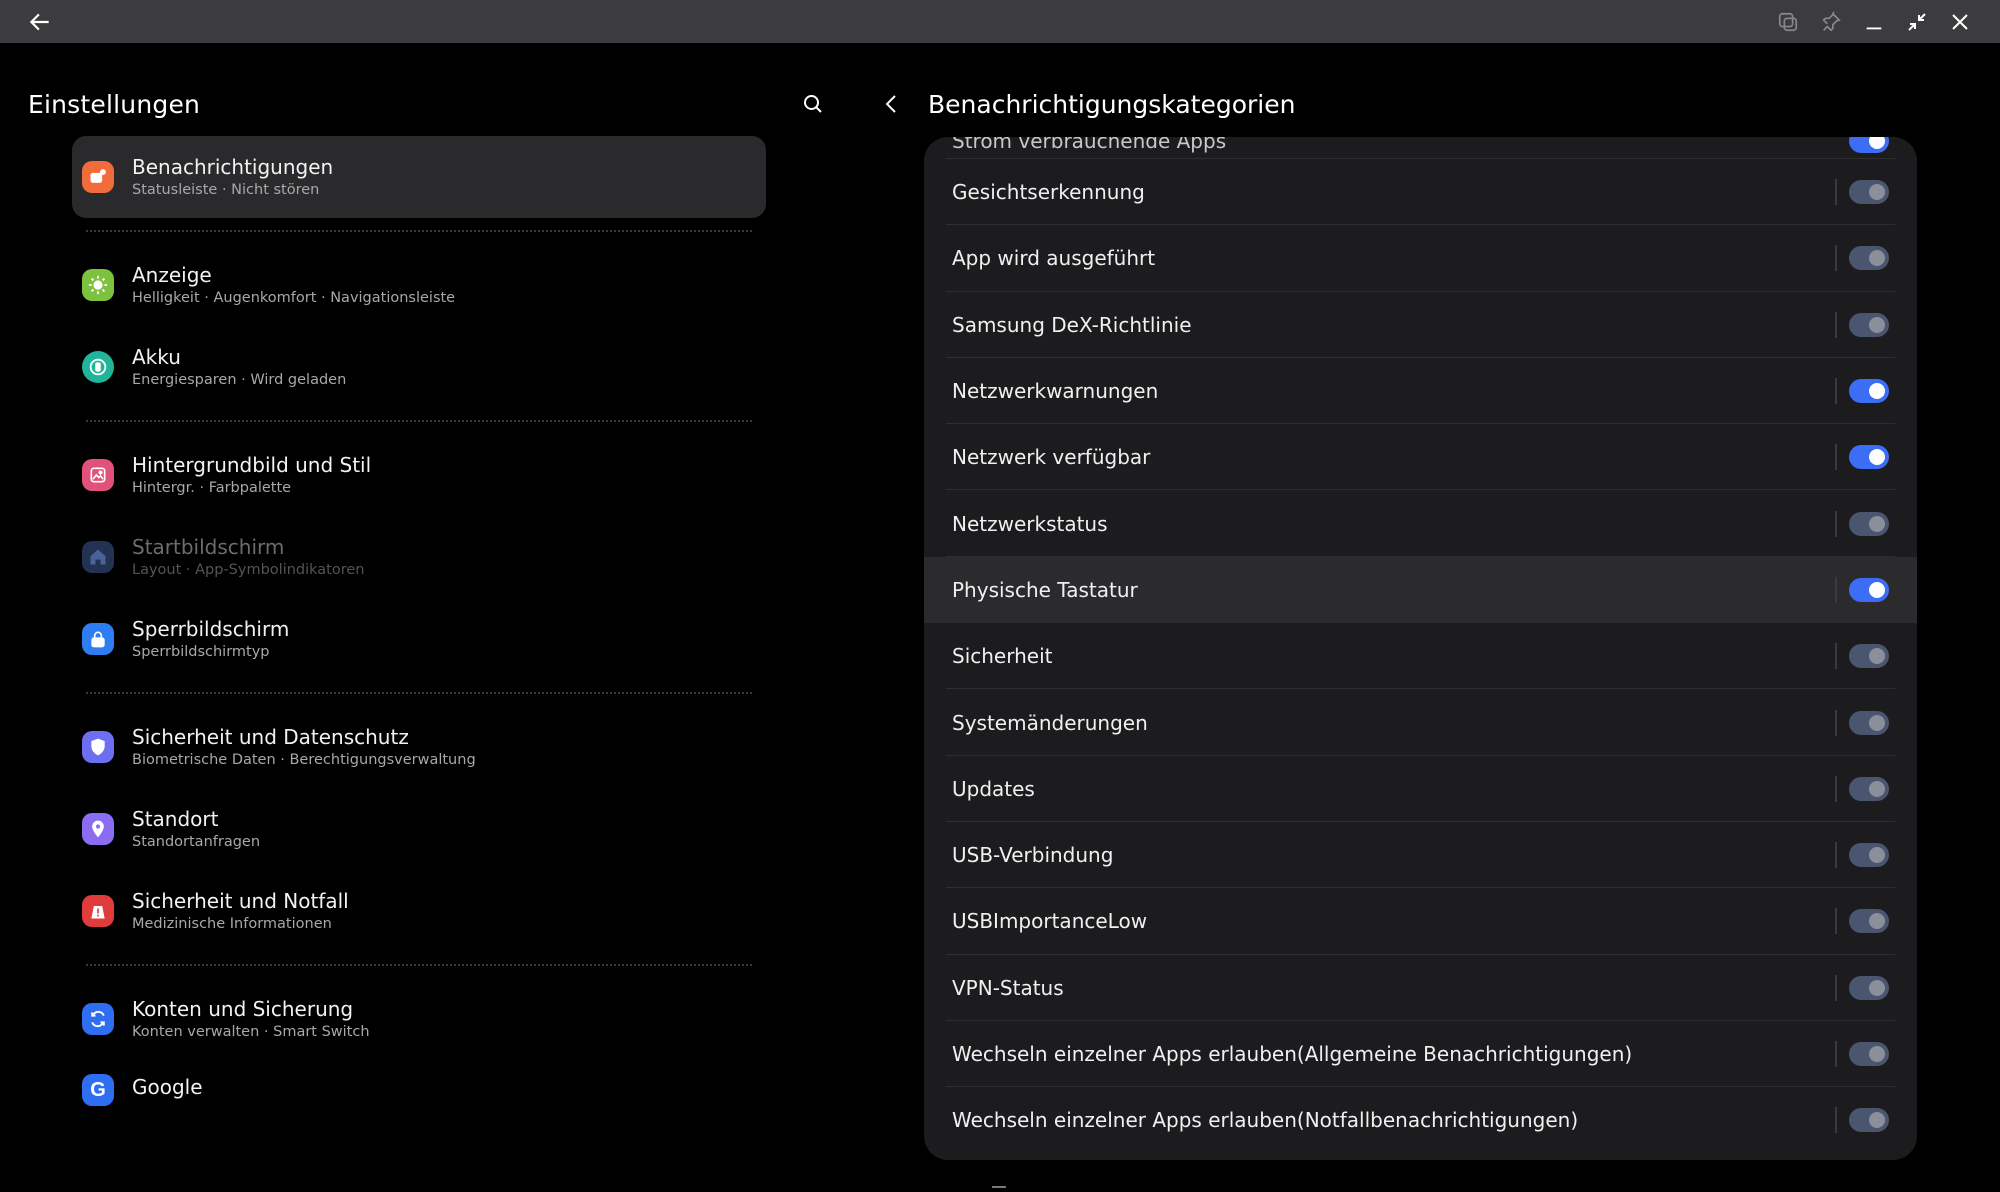  I want to click on search-icon, so click(813, 104).